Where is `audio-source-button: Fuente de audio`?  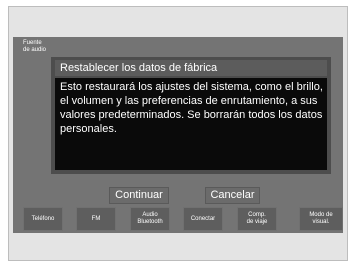
audio-source-button: Fuente de audio is located at coordinates (43, 47).